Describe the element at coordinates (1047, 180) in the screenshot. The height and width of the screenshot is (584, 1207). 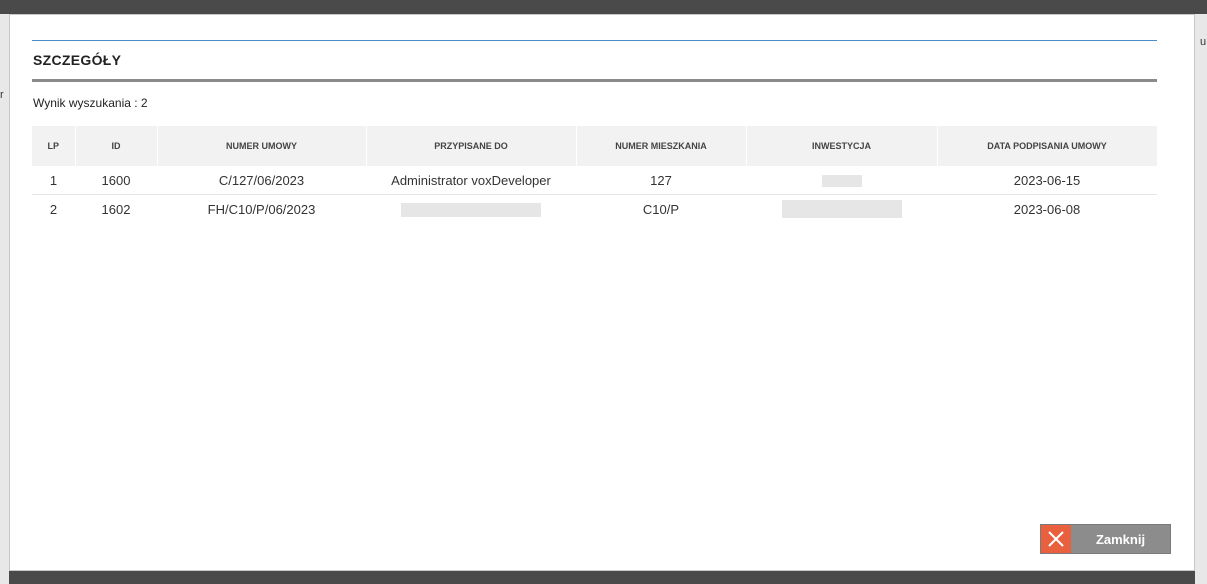
I see `cell-data: 2023-06-15` at that location.